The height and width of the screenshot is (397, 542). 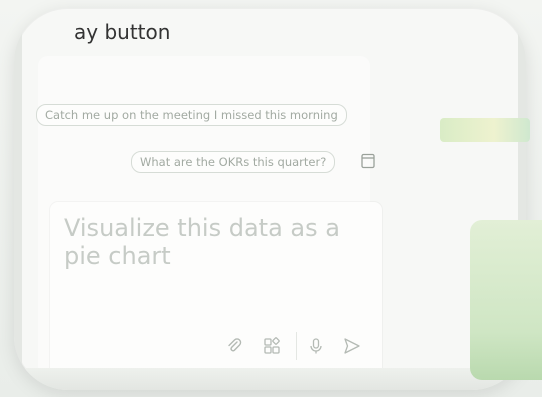 What do you see at coordinates (316, 346) in the screenshot?
I see `microphone-icon` at bounding box center [316, 346].